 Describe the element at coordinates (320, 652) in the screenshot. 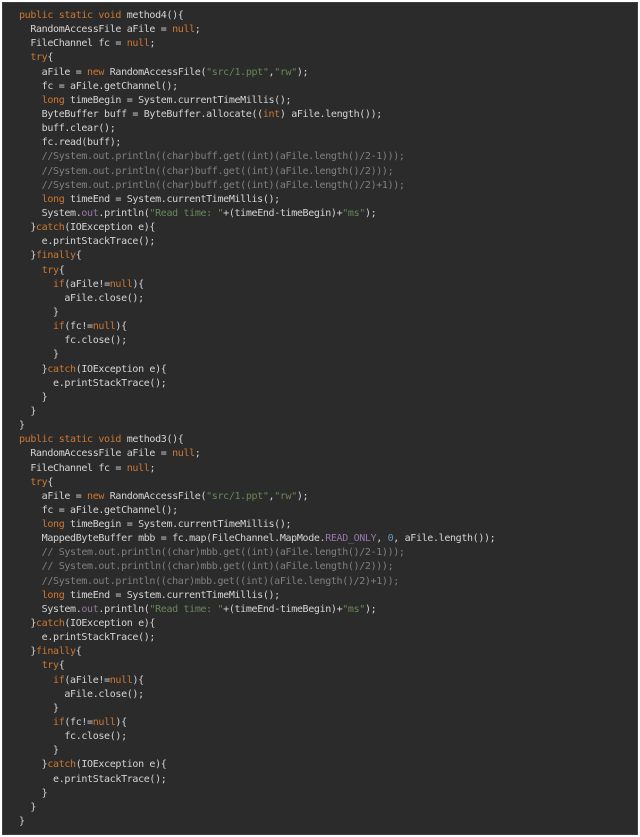

I see `code-line: }finally{` at that location.